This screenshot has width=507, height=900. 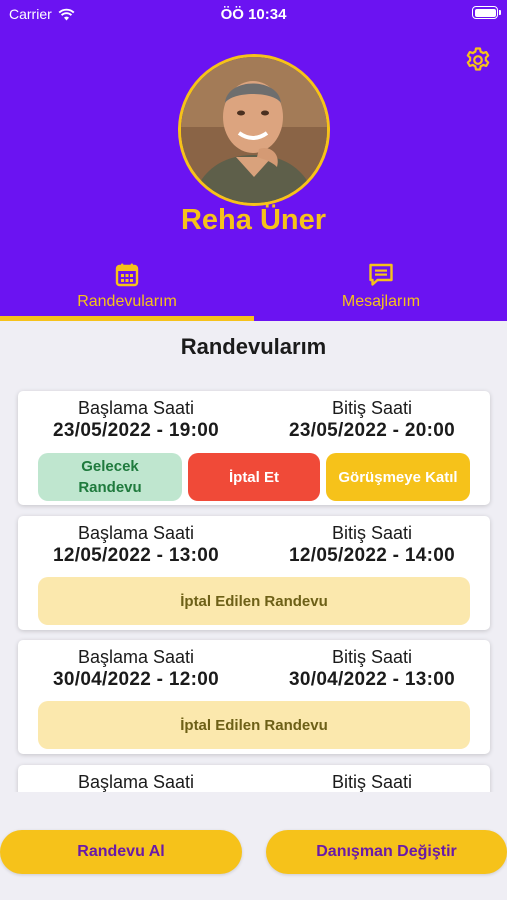 What do you see at coordinates (372, 430) in the screenshot?
I see `end-time-value: 23/05/2022 - 20:00` at bounding box center [372, 430].